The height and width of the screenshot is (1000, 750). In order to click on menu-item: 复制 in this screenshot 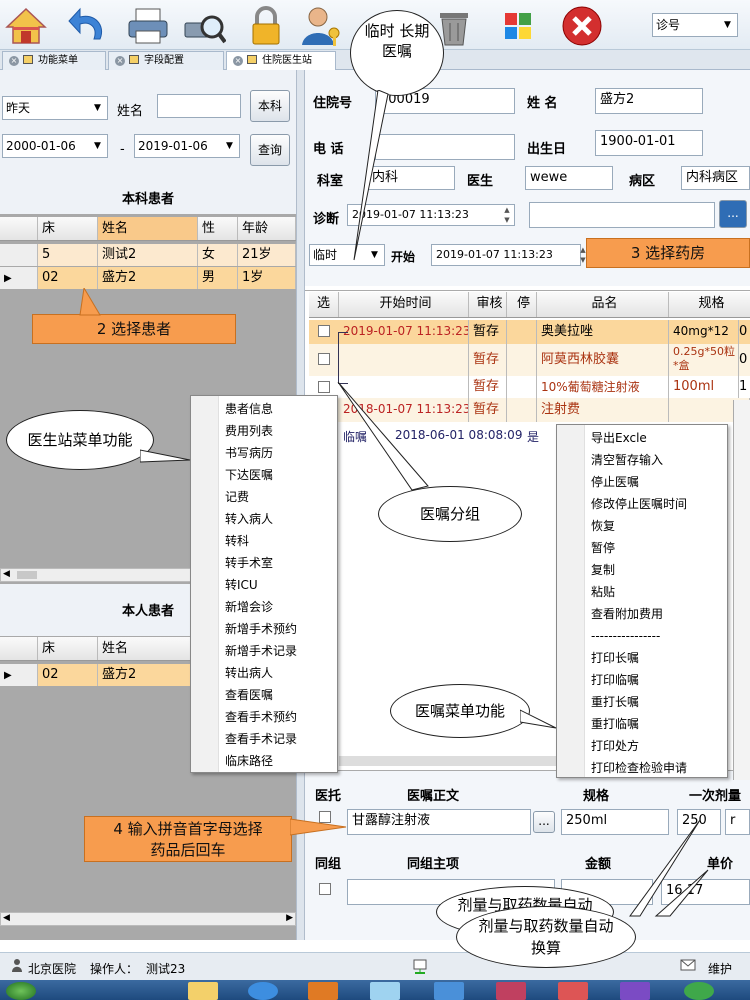, I will do `click(642, 570)`.